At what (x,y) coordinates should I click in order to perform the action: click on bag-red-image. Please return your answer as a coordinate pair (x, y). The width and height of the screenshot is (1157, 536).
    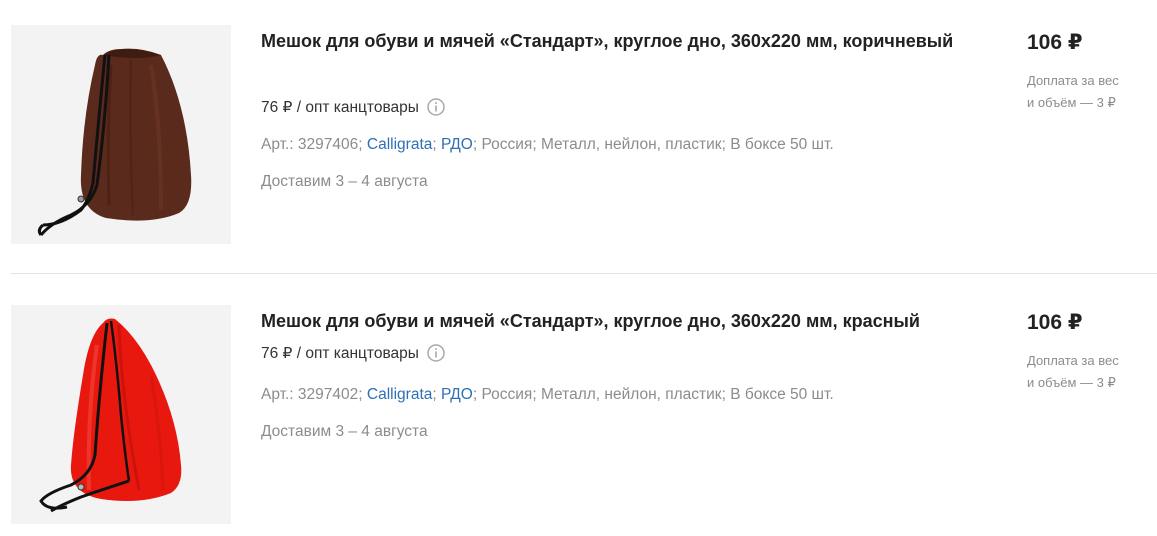
    Looking at the image, I should click on (110, 415).